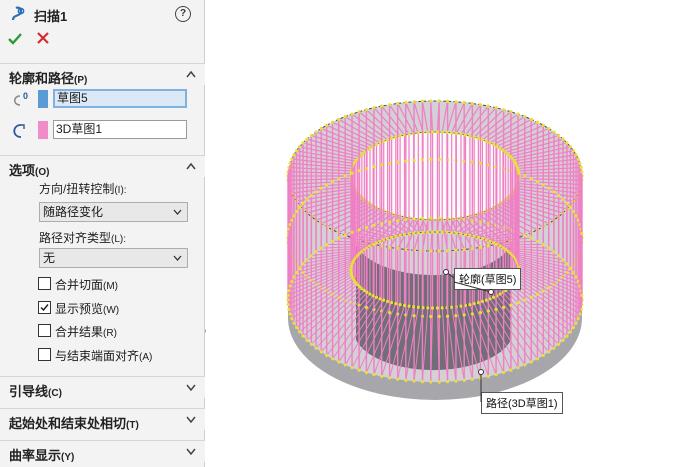 This screenshot has height=467, width=700. I want to click on profile-path-label: 轮廓和路径, so click(42, 78).